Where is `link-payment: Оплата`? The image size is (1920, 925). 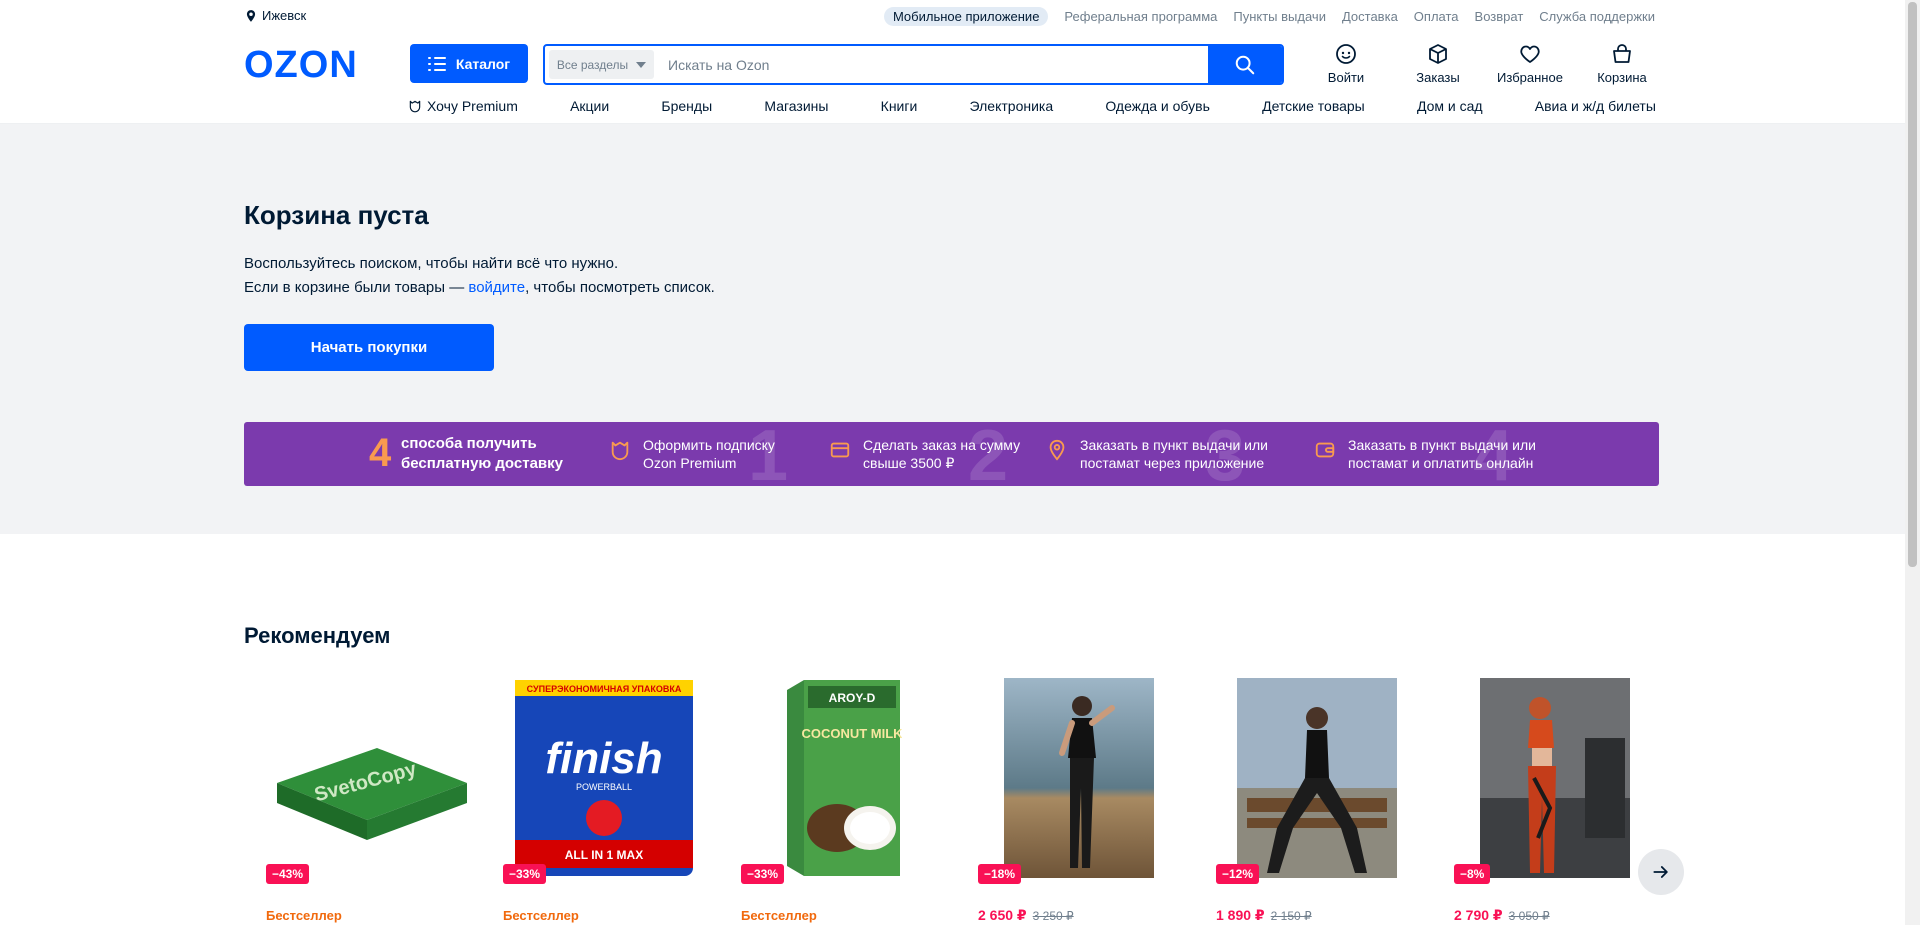 link-payment: Оплата is located at coordinates (1436, 16).